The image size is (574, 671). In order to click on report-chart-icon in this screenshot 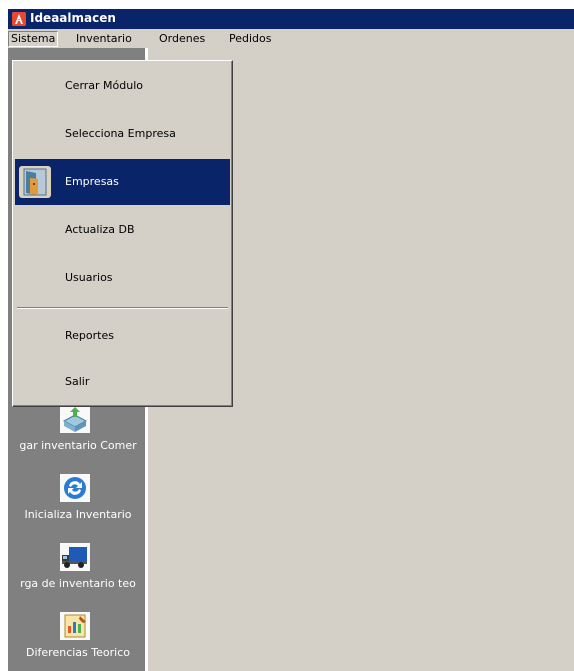, I will do `click(75, 626)`.